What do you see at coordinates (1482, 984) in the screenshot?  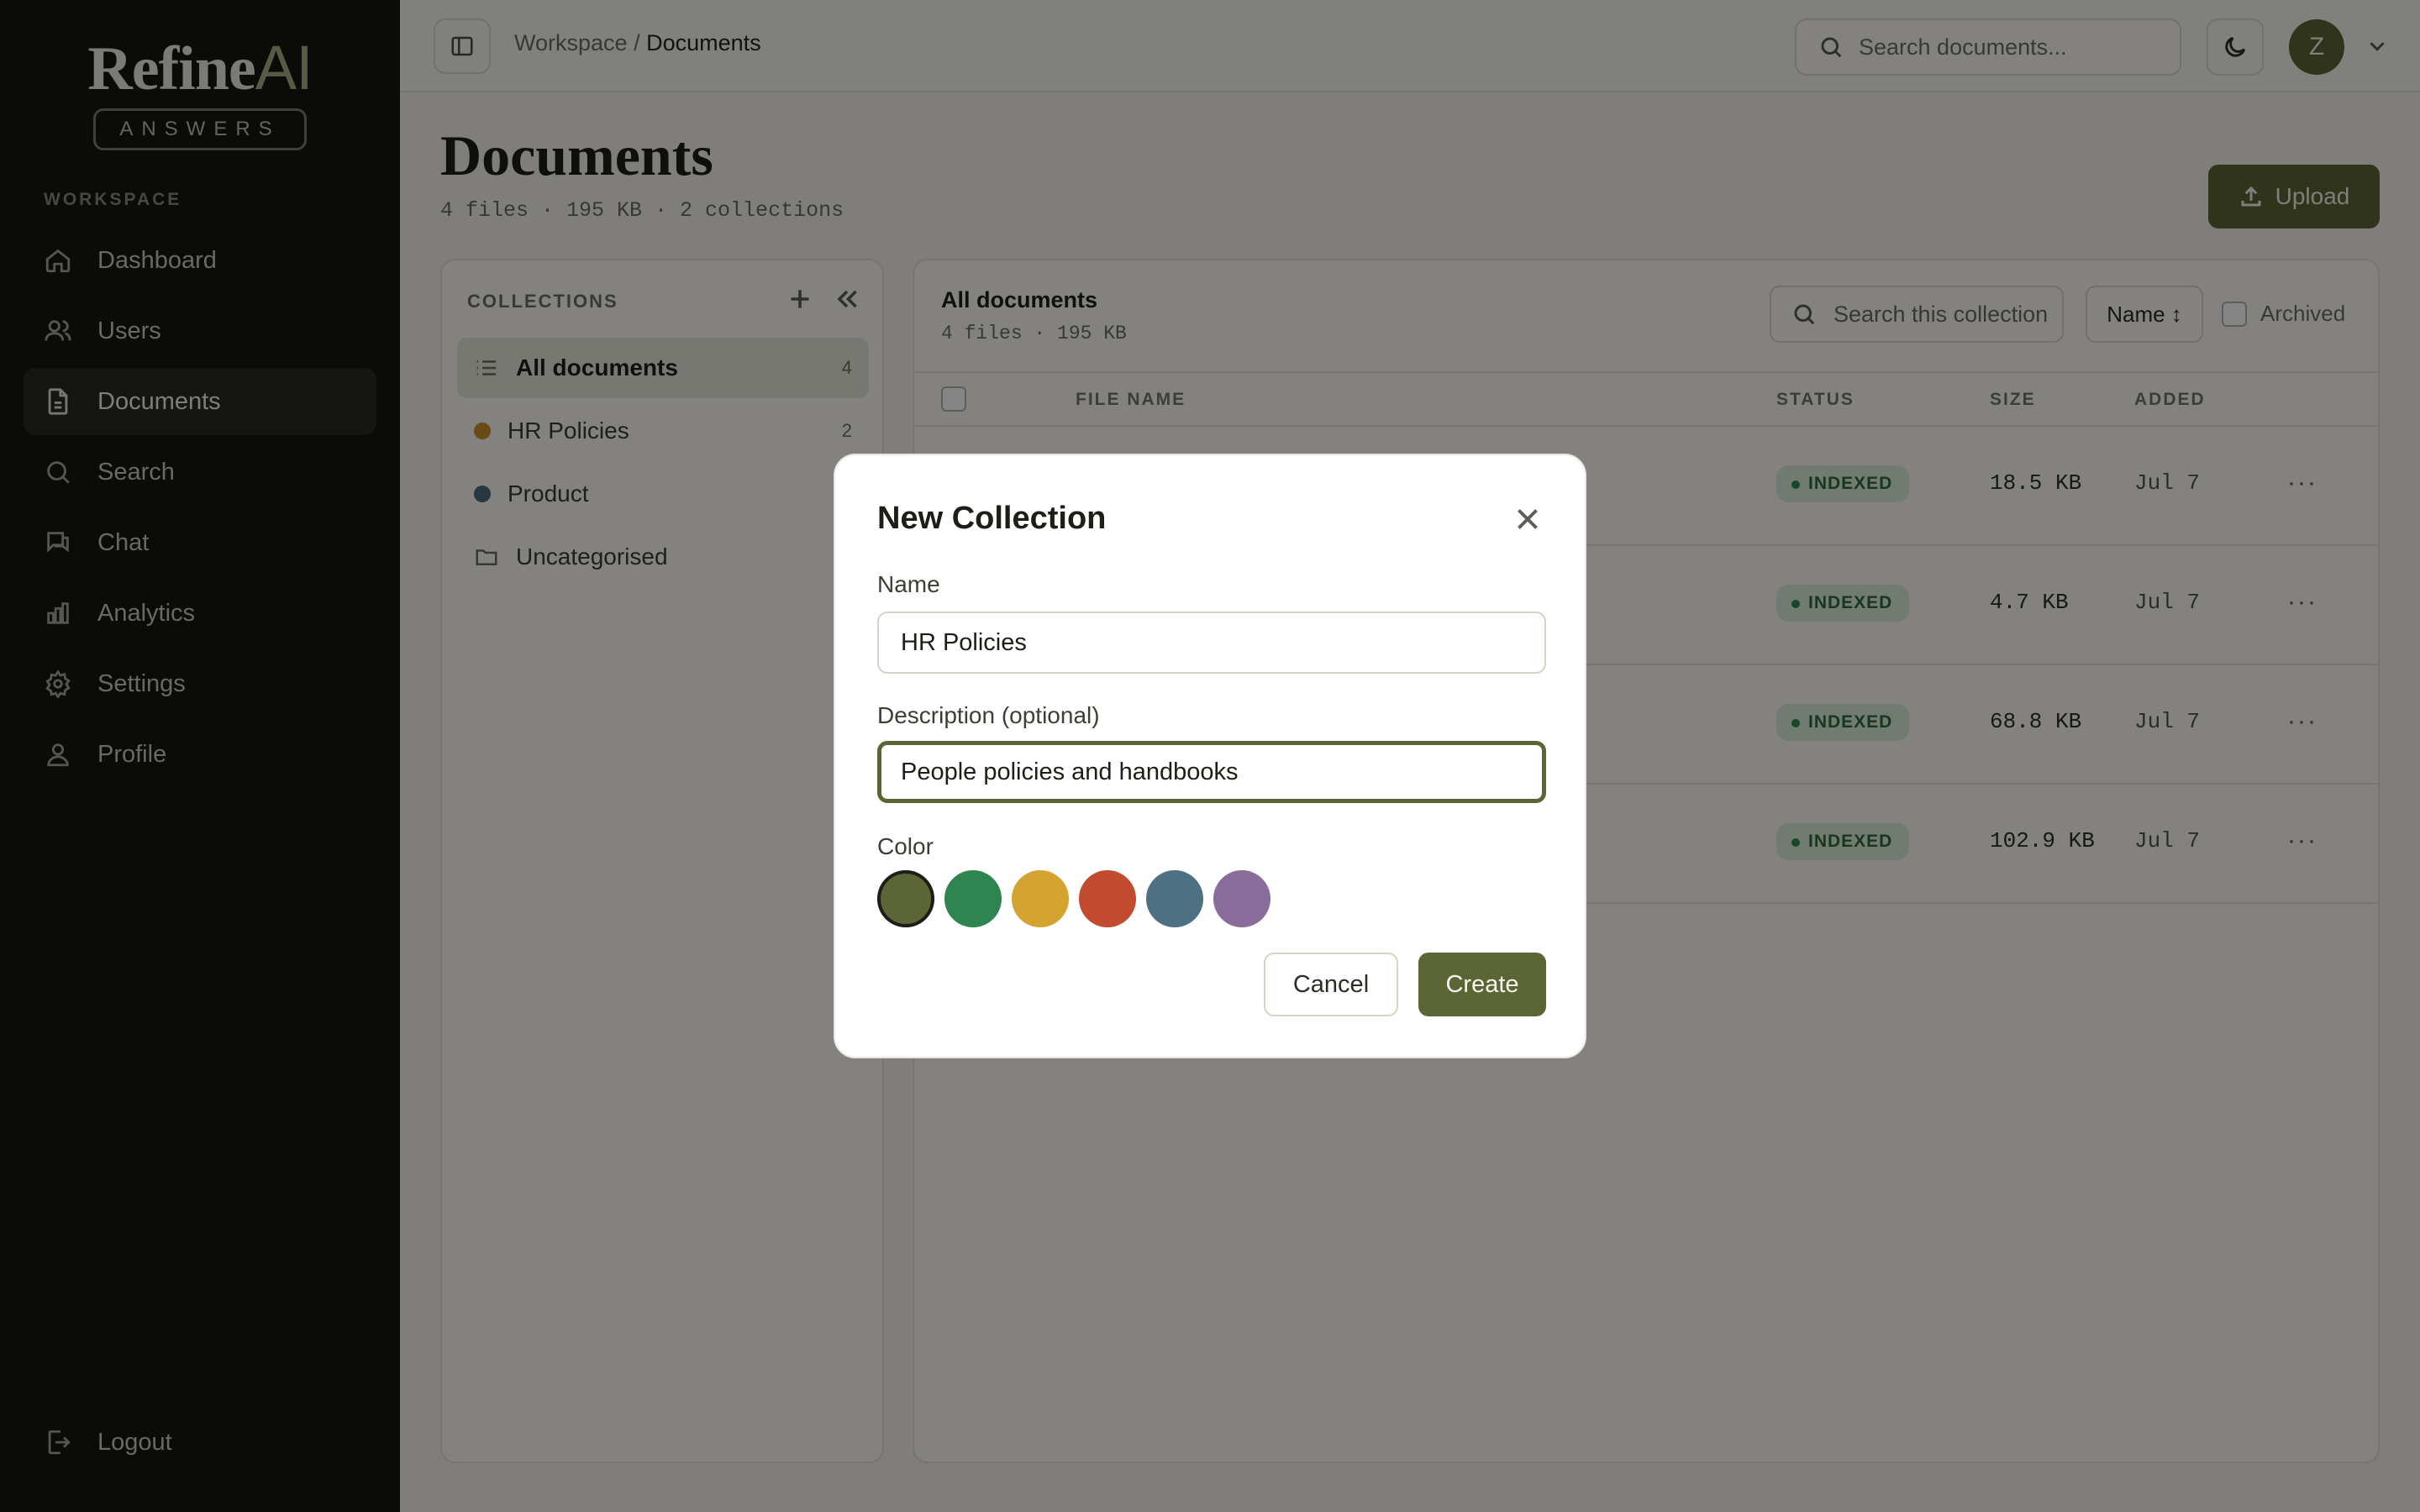 I see `create-button: Create` at bounding box center [1482, 984].